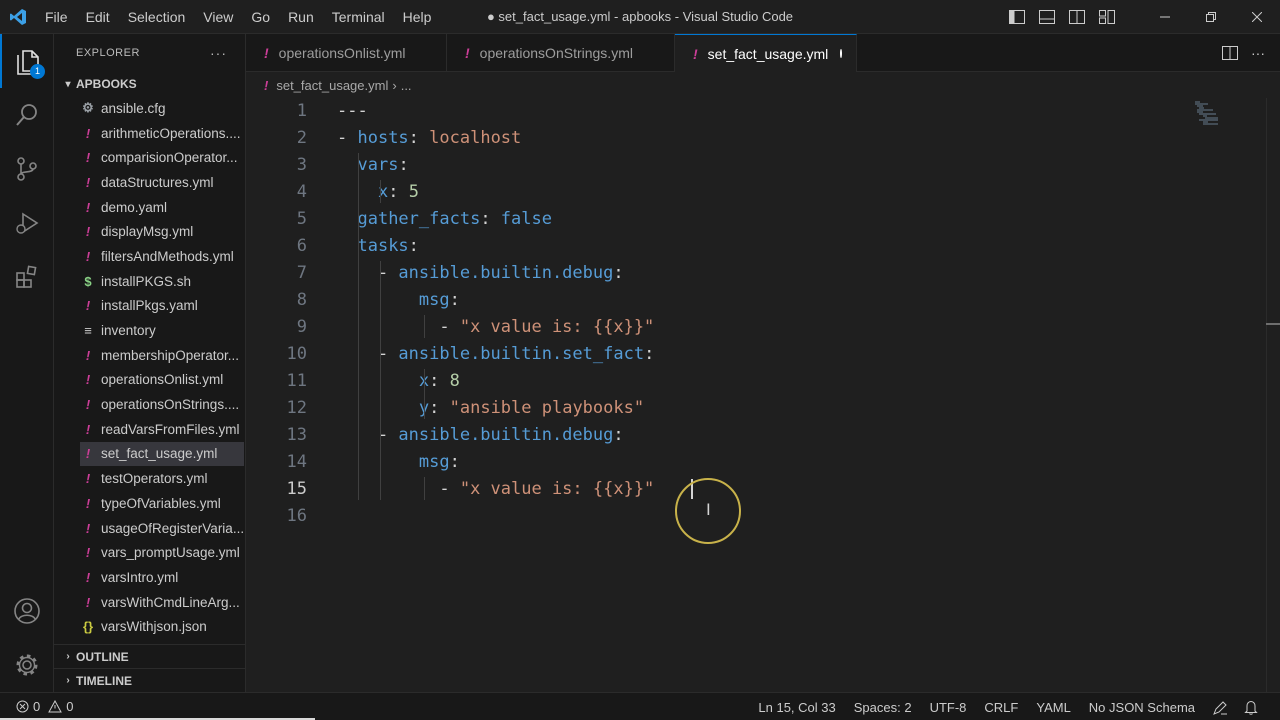  Describe the element at coordinates (746, 245) in the screenshot. I see `code-line: 6 tasks:` at that location.